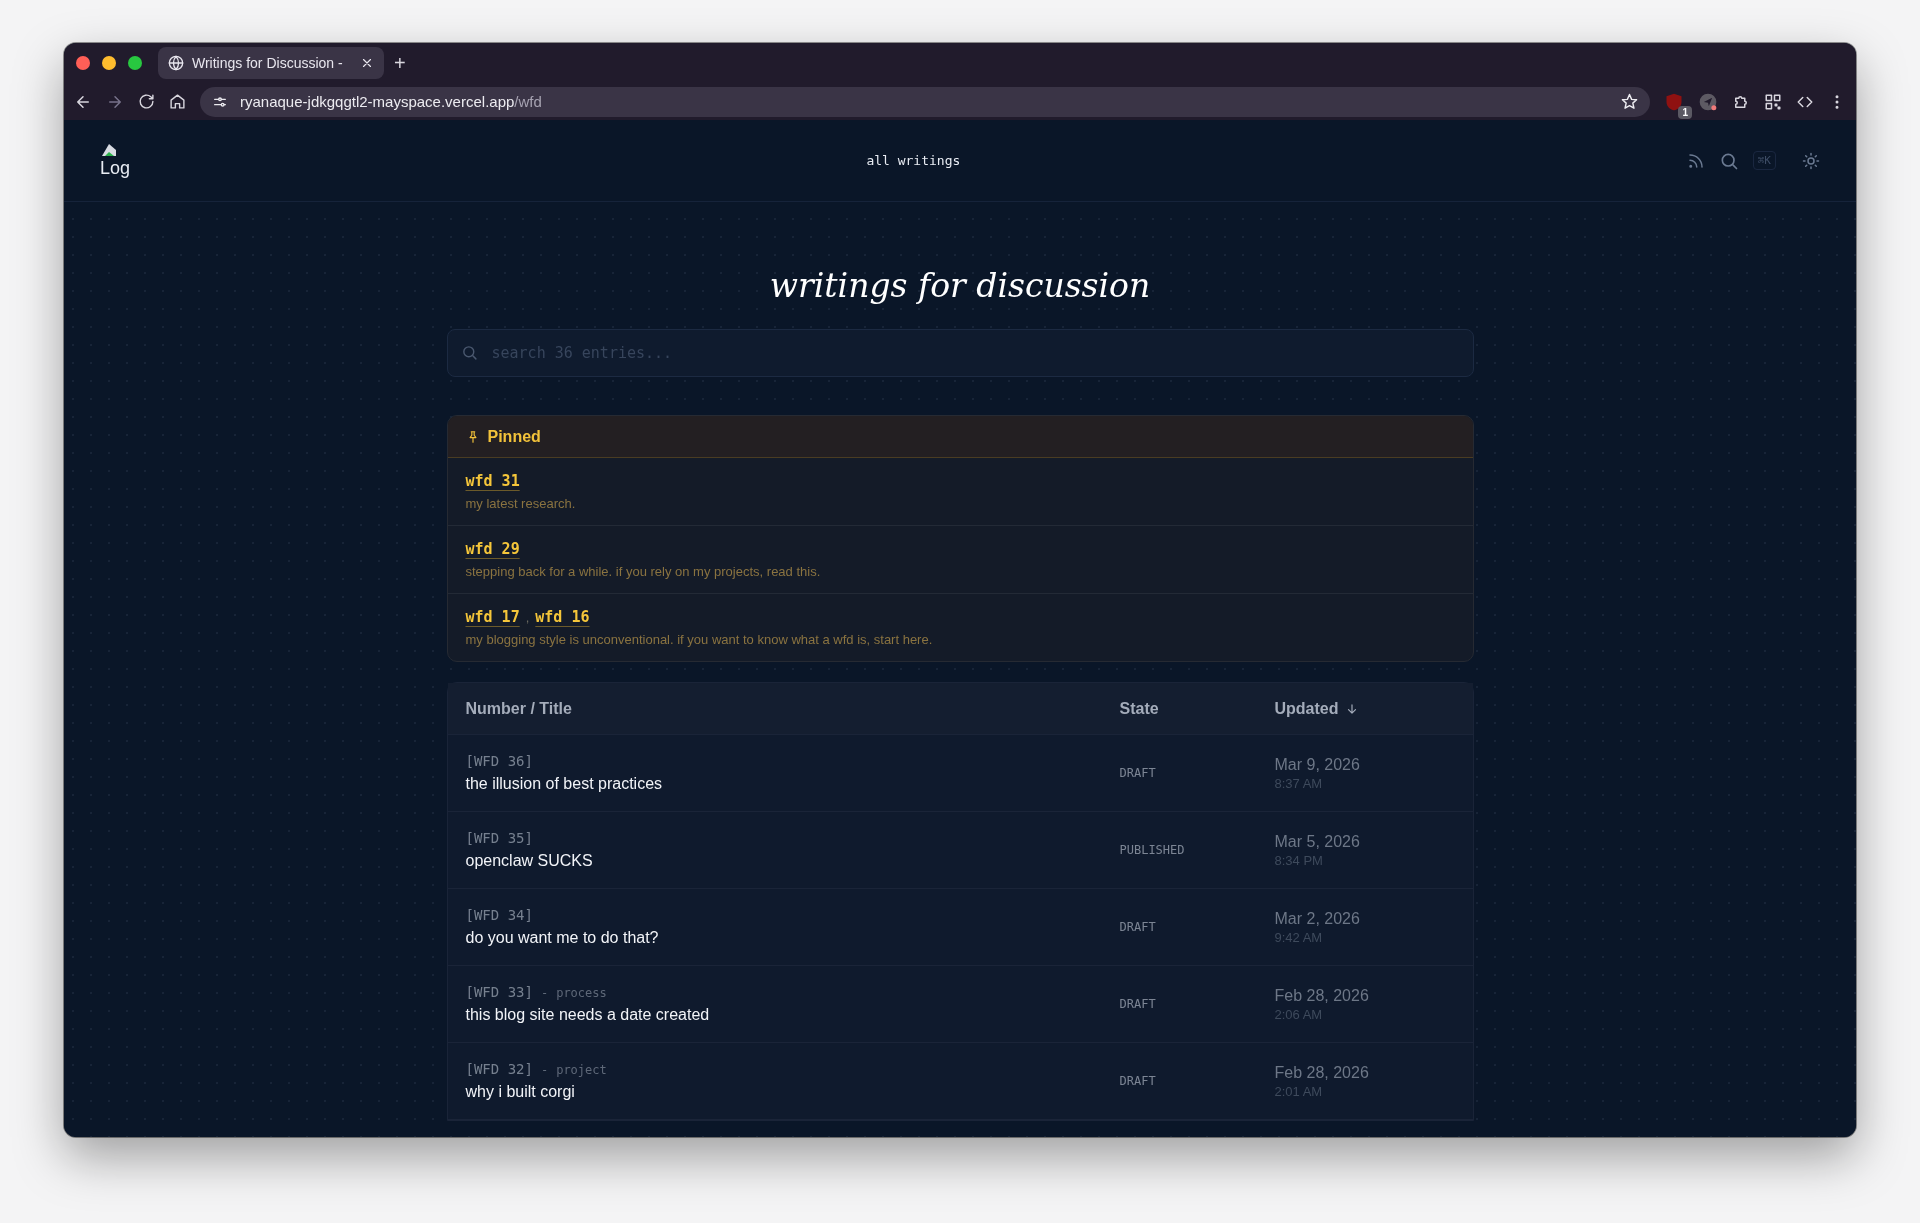  I want to click on globe-icon, so click(176, 63).